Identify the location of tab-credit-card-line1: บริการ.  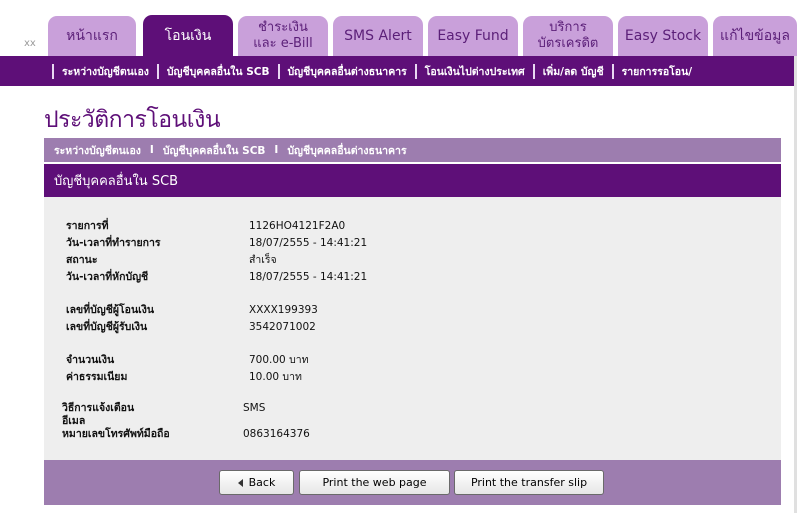
(568, 27).